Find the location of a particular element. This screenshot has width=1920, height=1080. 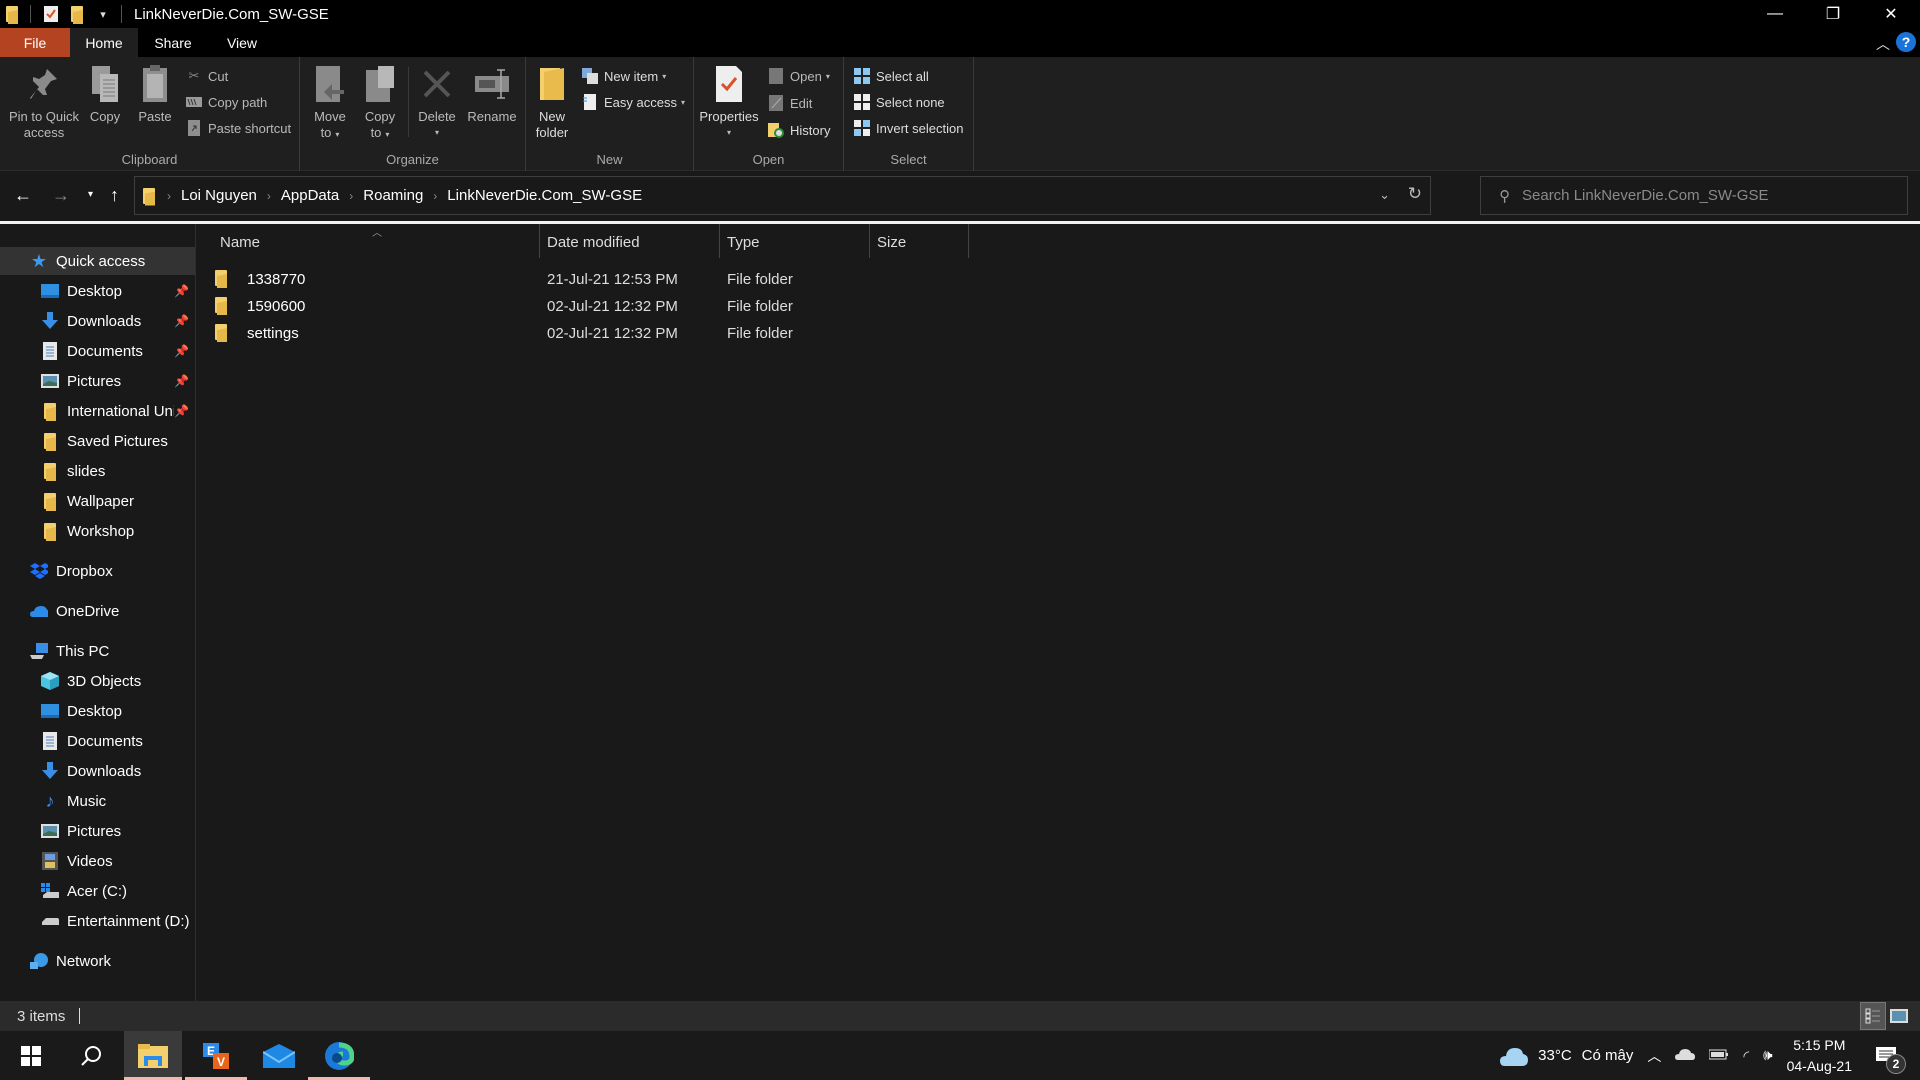

sidebar-item-drive-c: Acer (C:) is located at coordinates (97, 891).